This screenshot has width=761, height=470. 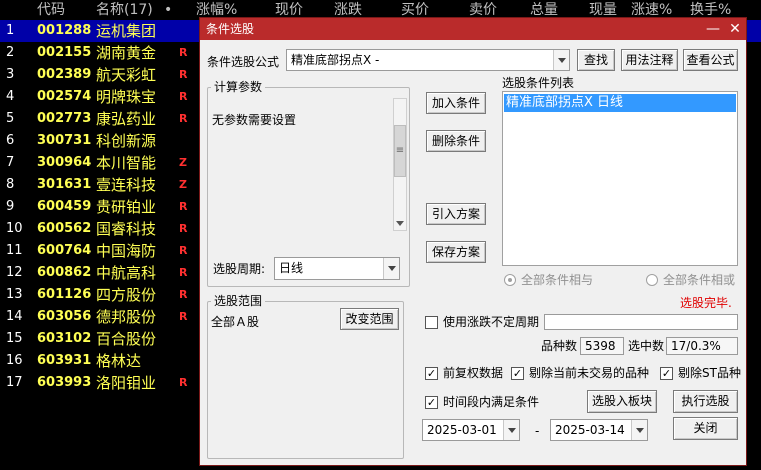 I want to click on minimize-icon: —, so click(x=713, y=29).